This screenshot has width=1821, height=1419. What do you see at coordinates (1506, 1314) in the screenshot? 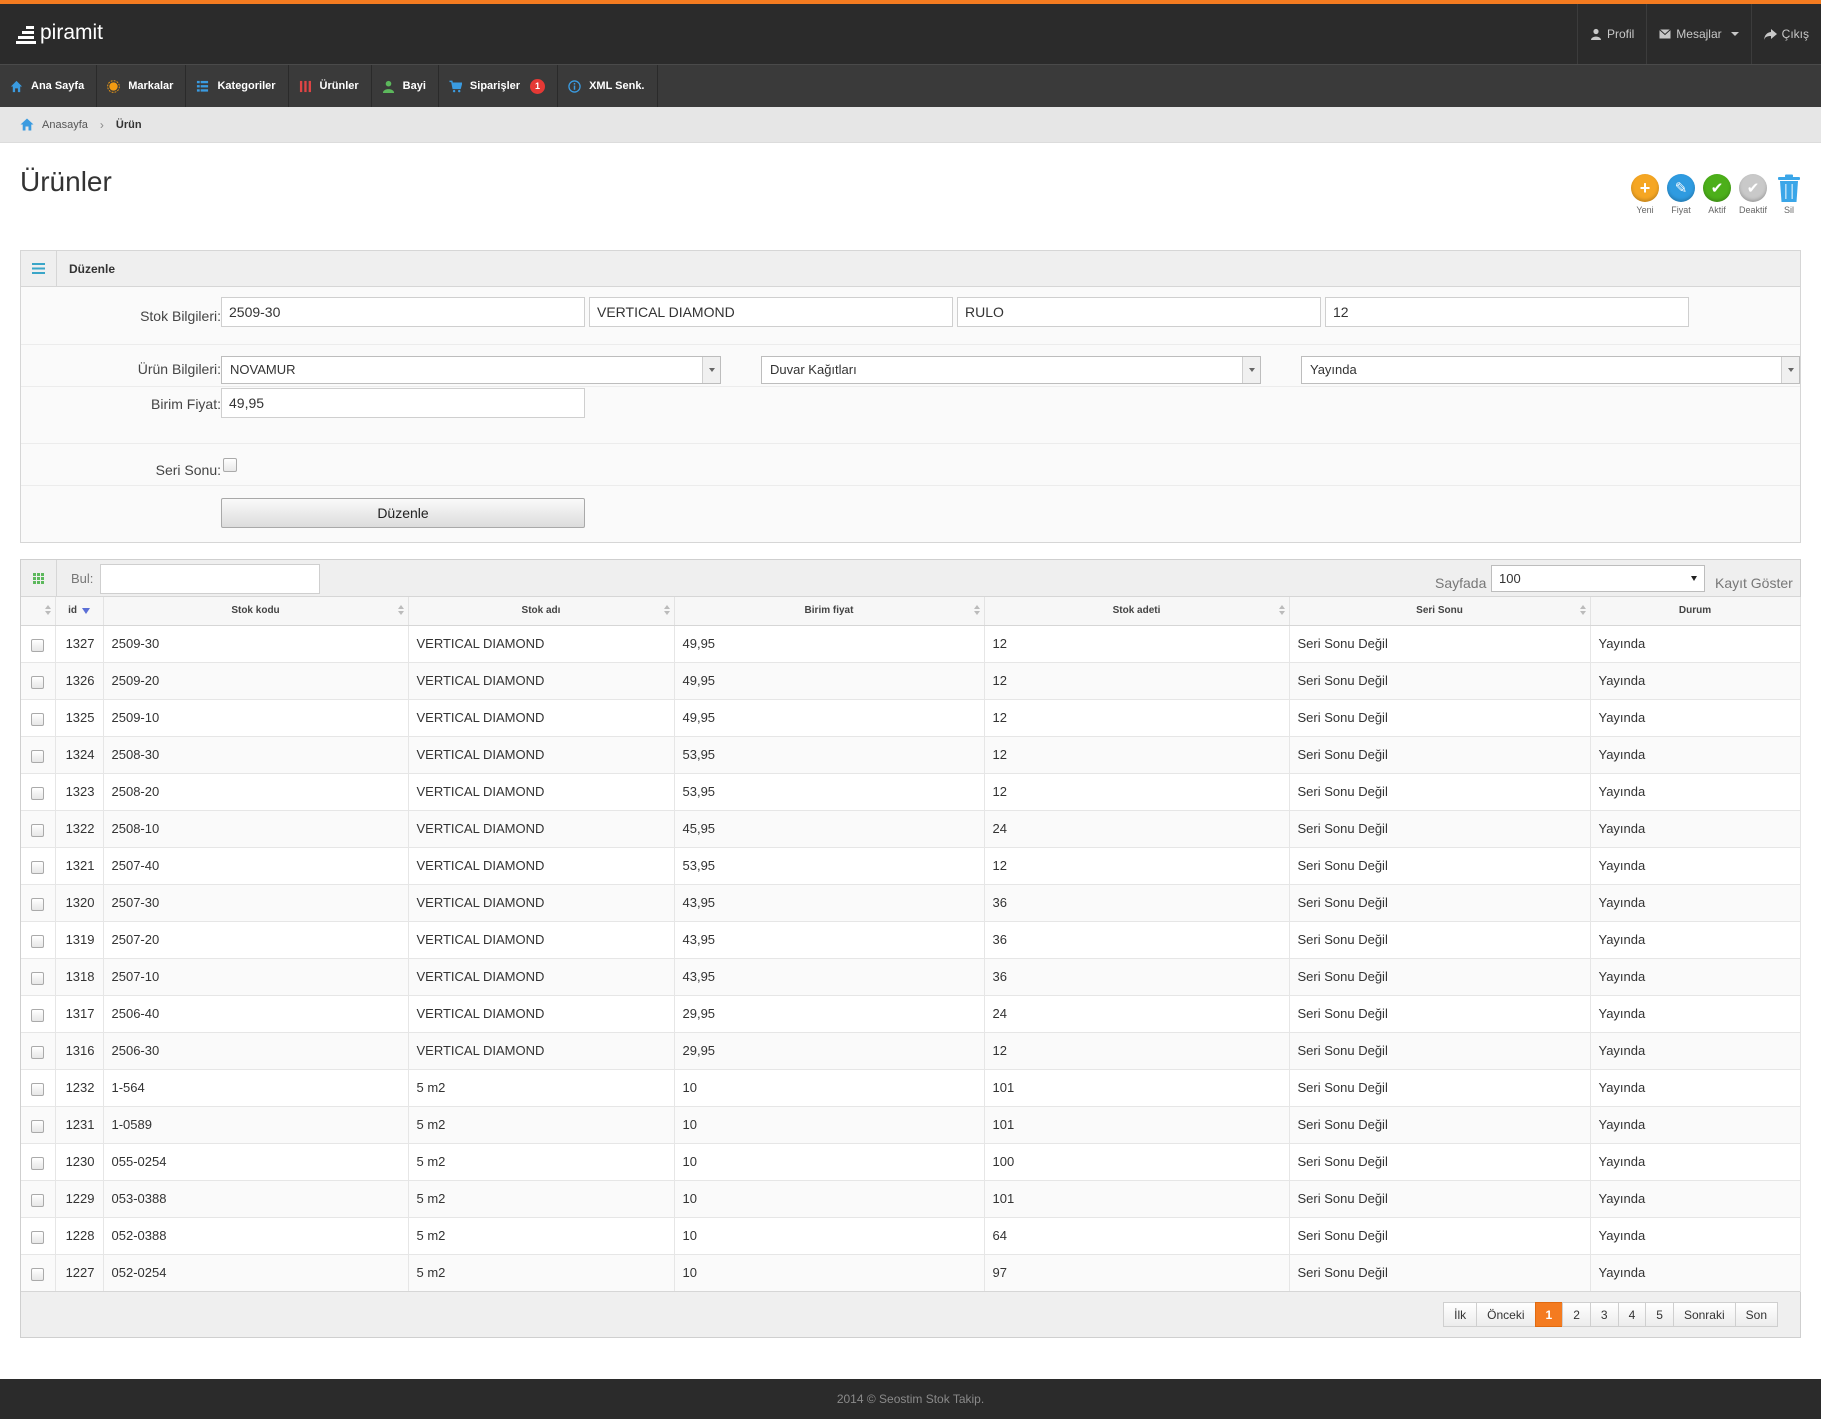
I see `pager-prev: Önceki` at bounding box center [1506, 1314].